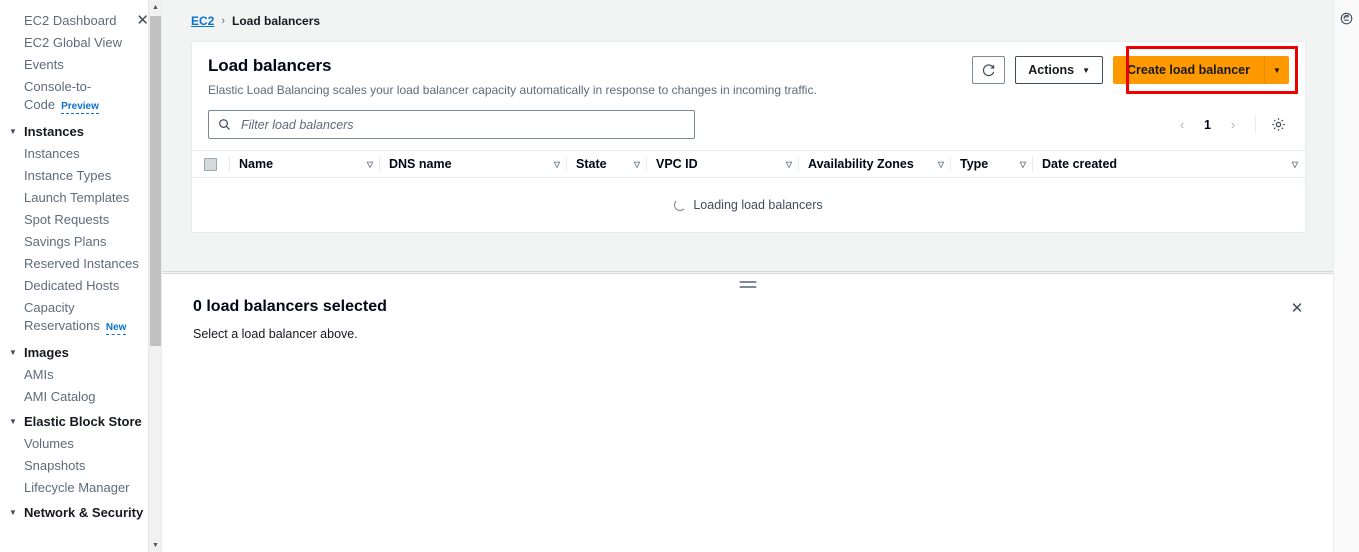 The width and height of the screenshot is (1359, 552). Describe the element at coordinates (80, 444) in the screenshot. I see `sidebar-item-volumes: Volumes` at that location.